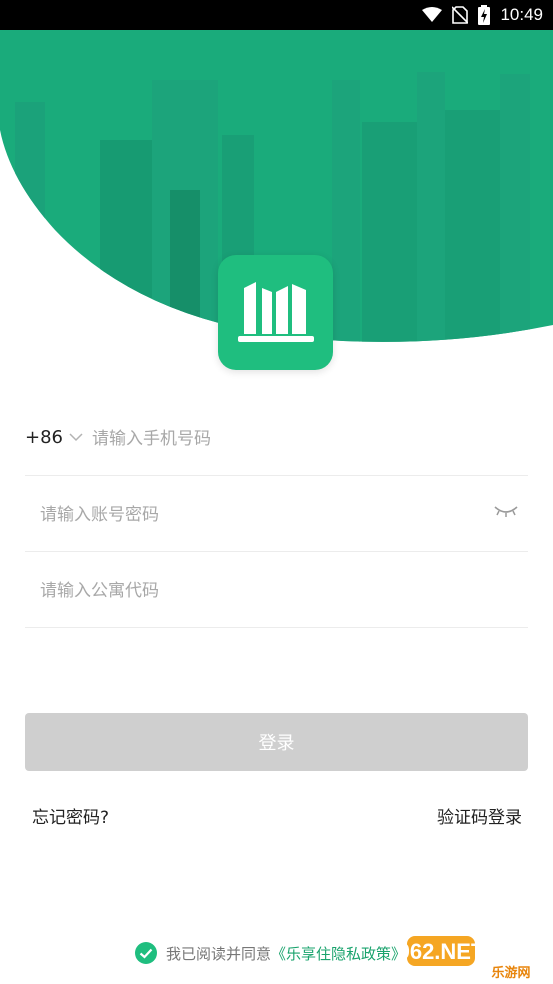  I want to click on status-icons: 10:49, so click(482, 15).